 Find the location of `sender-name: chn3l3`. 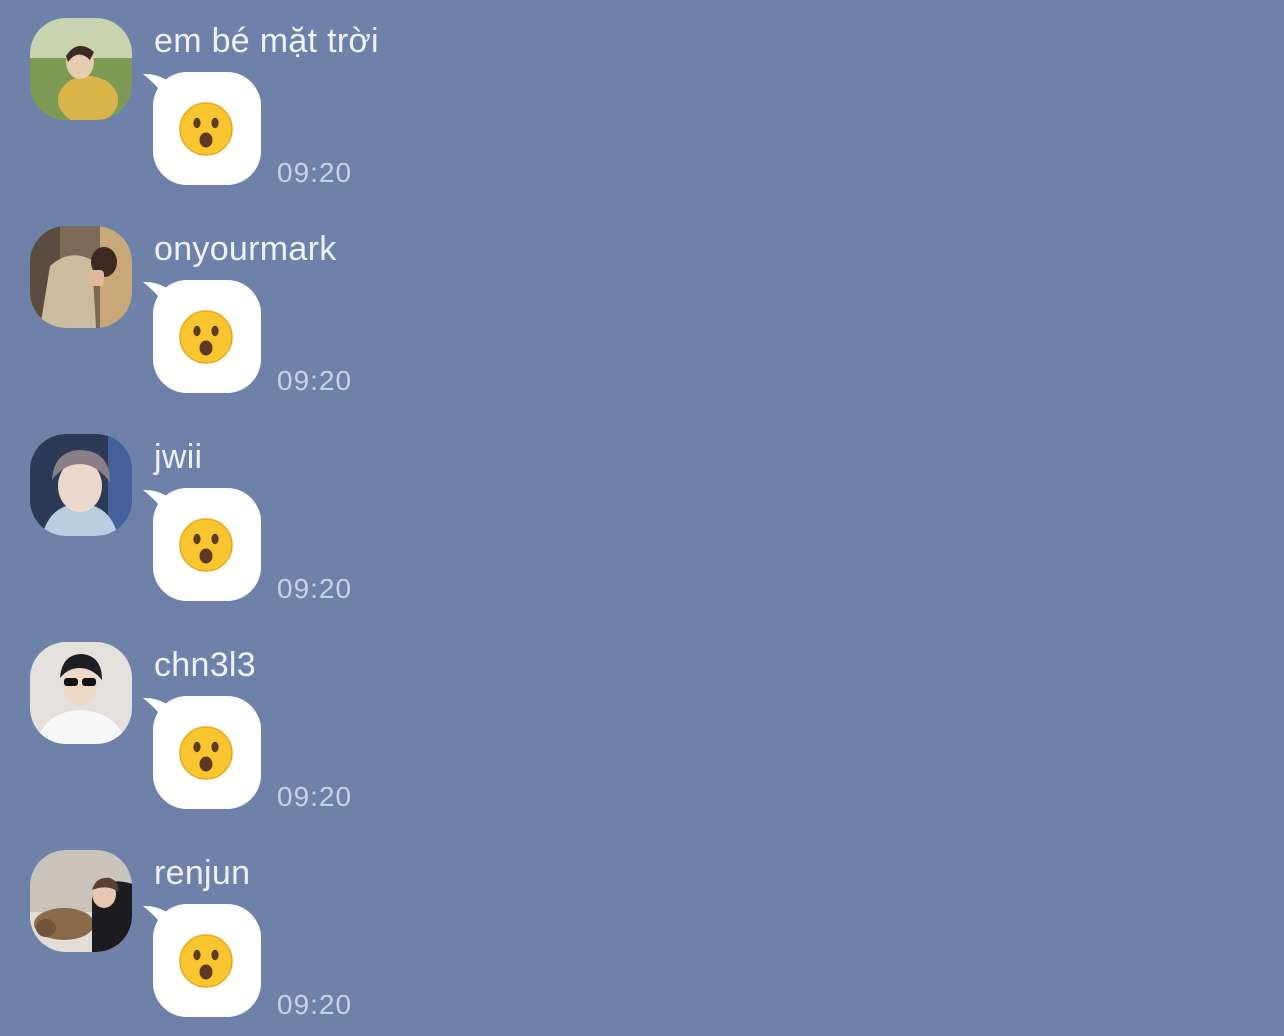

sender-name: chn3l3 is located at coordinates (205, 665).